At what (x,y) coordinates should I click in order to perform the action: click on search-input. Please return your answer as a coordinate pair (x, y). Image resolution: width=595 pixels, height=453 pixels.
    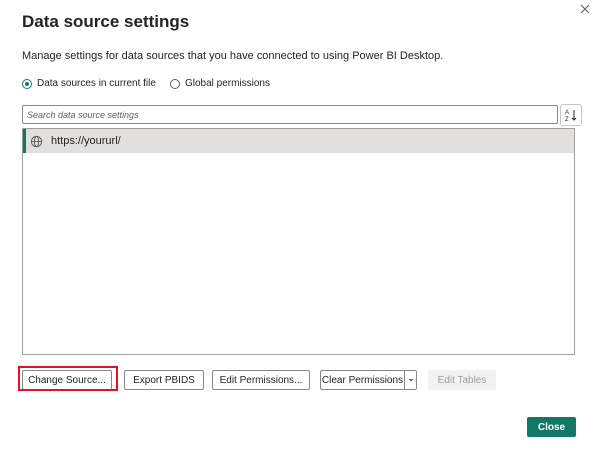
    Looking at the image, I should click on (290, 114).